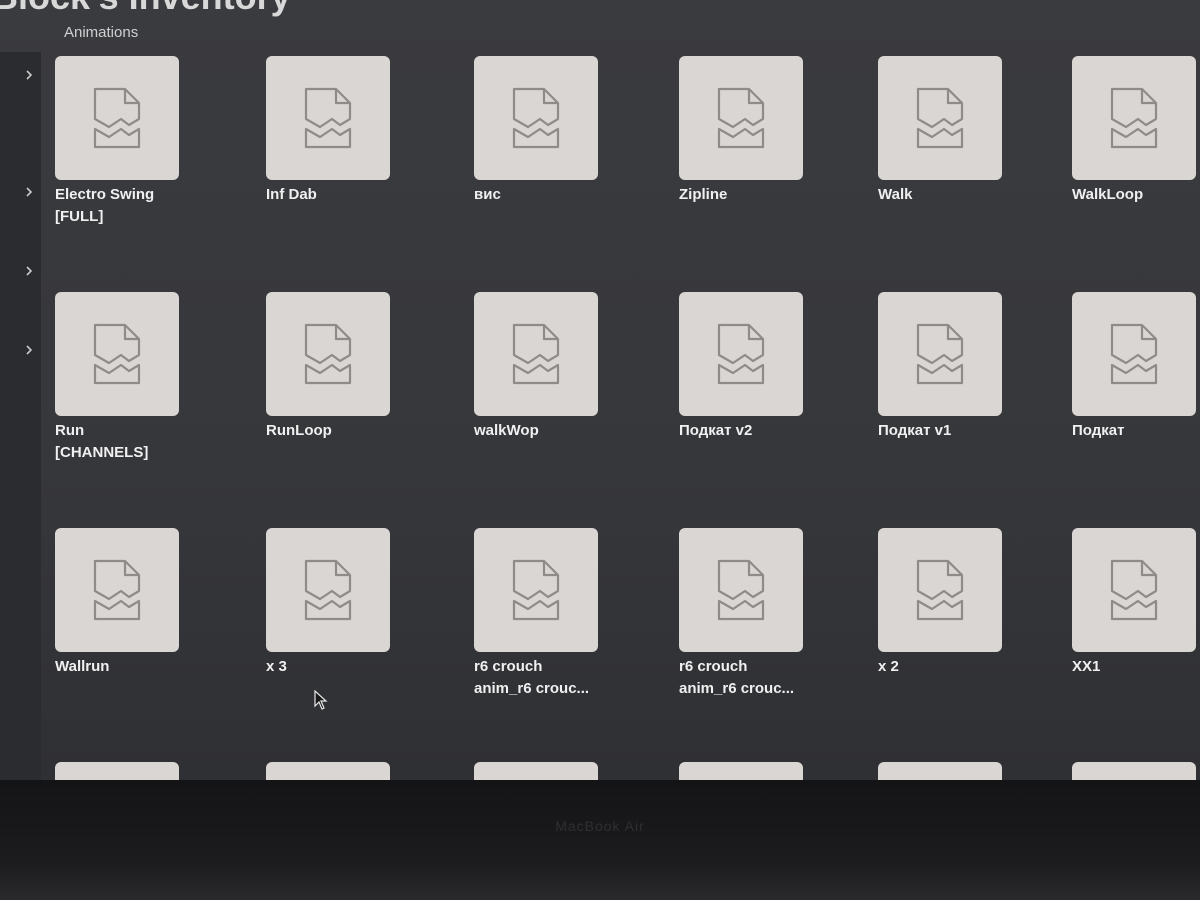 This screenshot has width=1200, height=900. What do you see at coordinates (105, 194) in the screenshot?
I see `animation-name: Electro Swing` at bounding box center [105, 194].